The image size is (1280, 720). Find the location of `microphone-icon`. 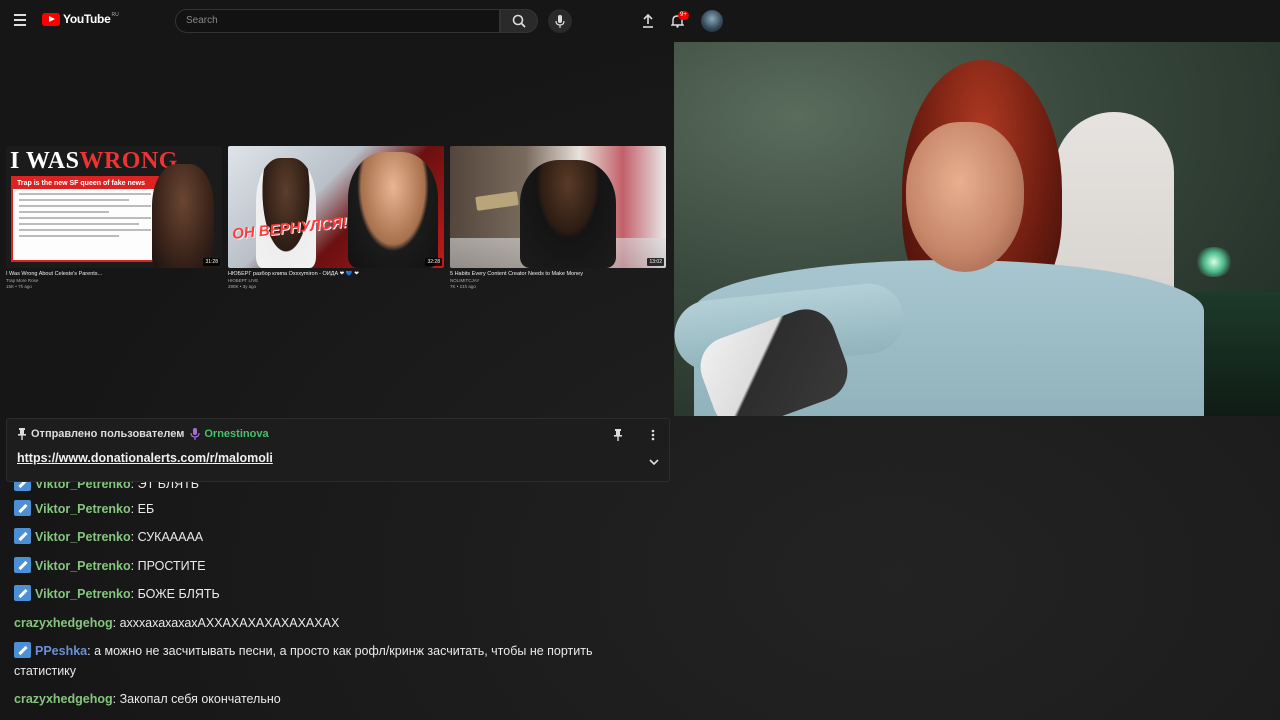

microphone-icon is located at coordinates (560, 21).